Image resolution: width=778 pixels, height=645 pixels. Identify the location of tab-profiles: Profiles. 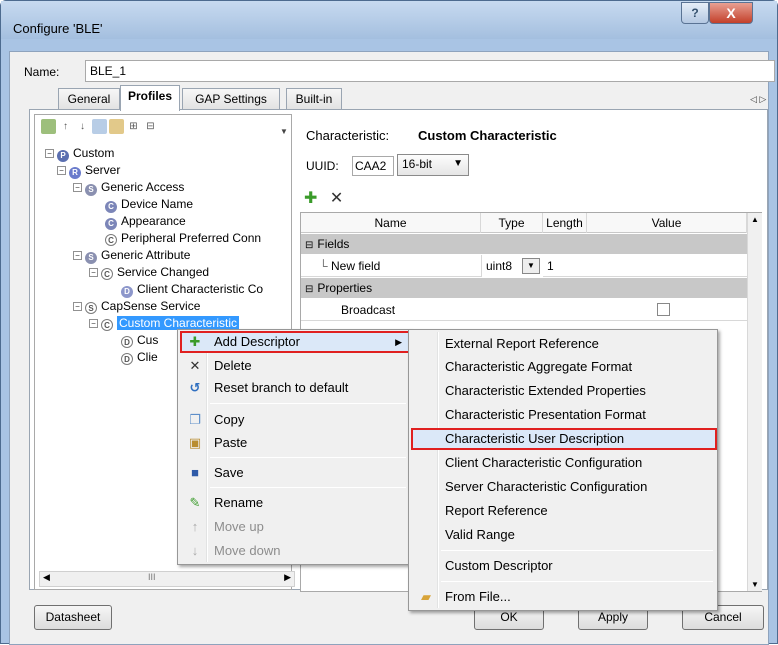
(150, 98).